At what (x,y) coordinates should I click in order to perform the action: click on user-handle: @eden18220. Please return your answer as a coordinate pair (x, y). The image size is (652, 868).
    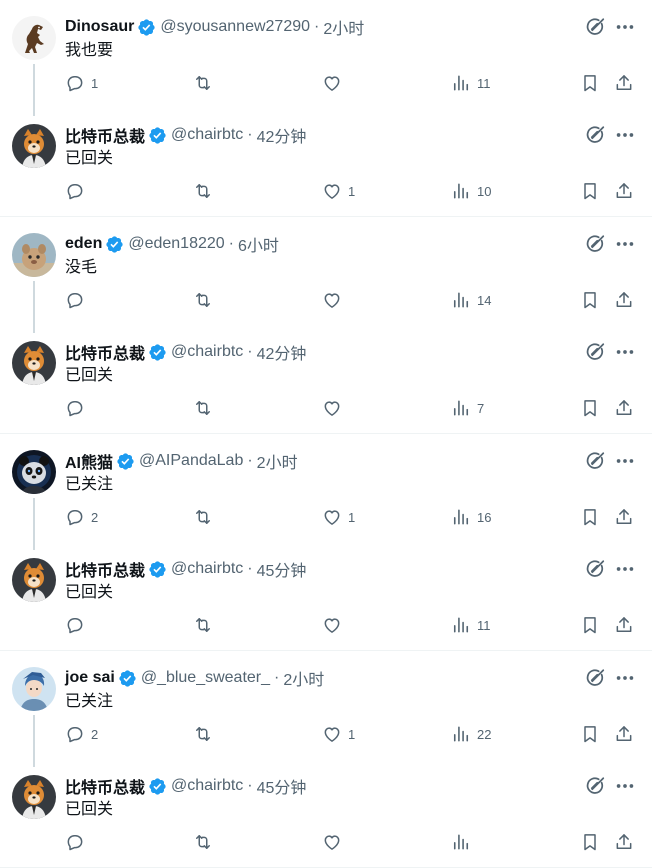
    Looking at the image, I should click on (176, 244).